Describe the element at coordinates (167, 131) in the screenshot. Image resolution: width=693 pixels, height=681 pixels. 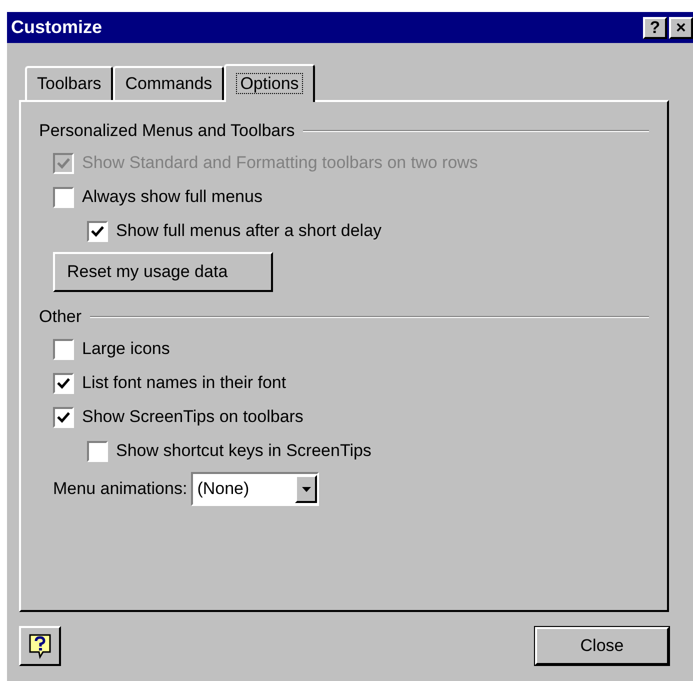
I see `section-title: Personalized Menus and Toolbars` at that location.